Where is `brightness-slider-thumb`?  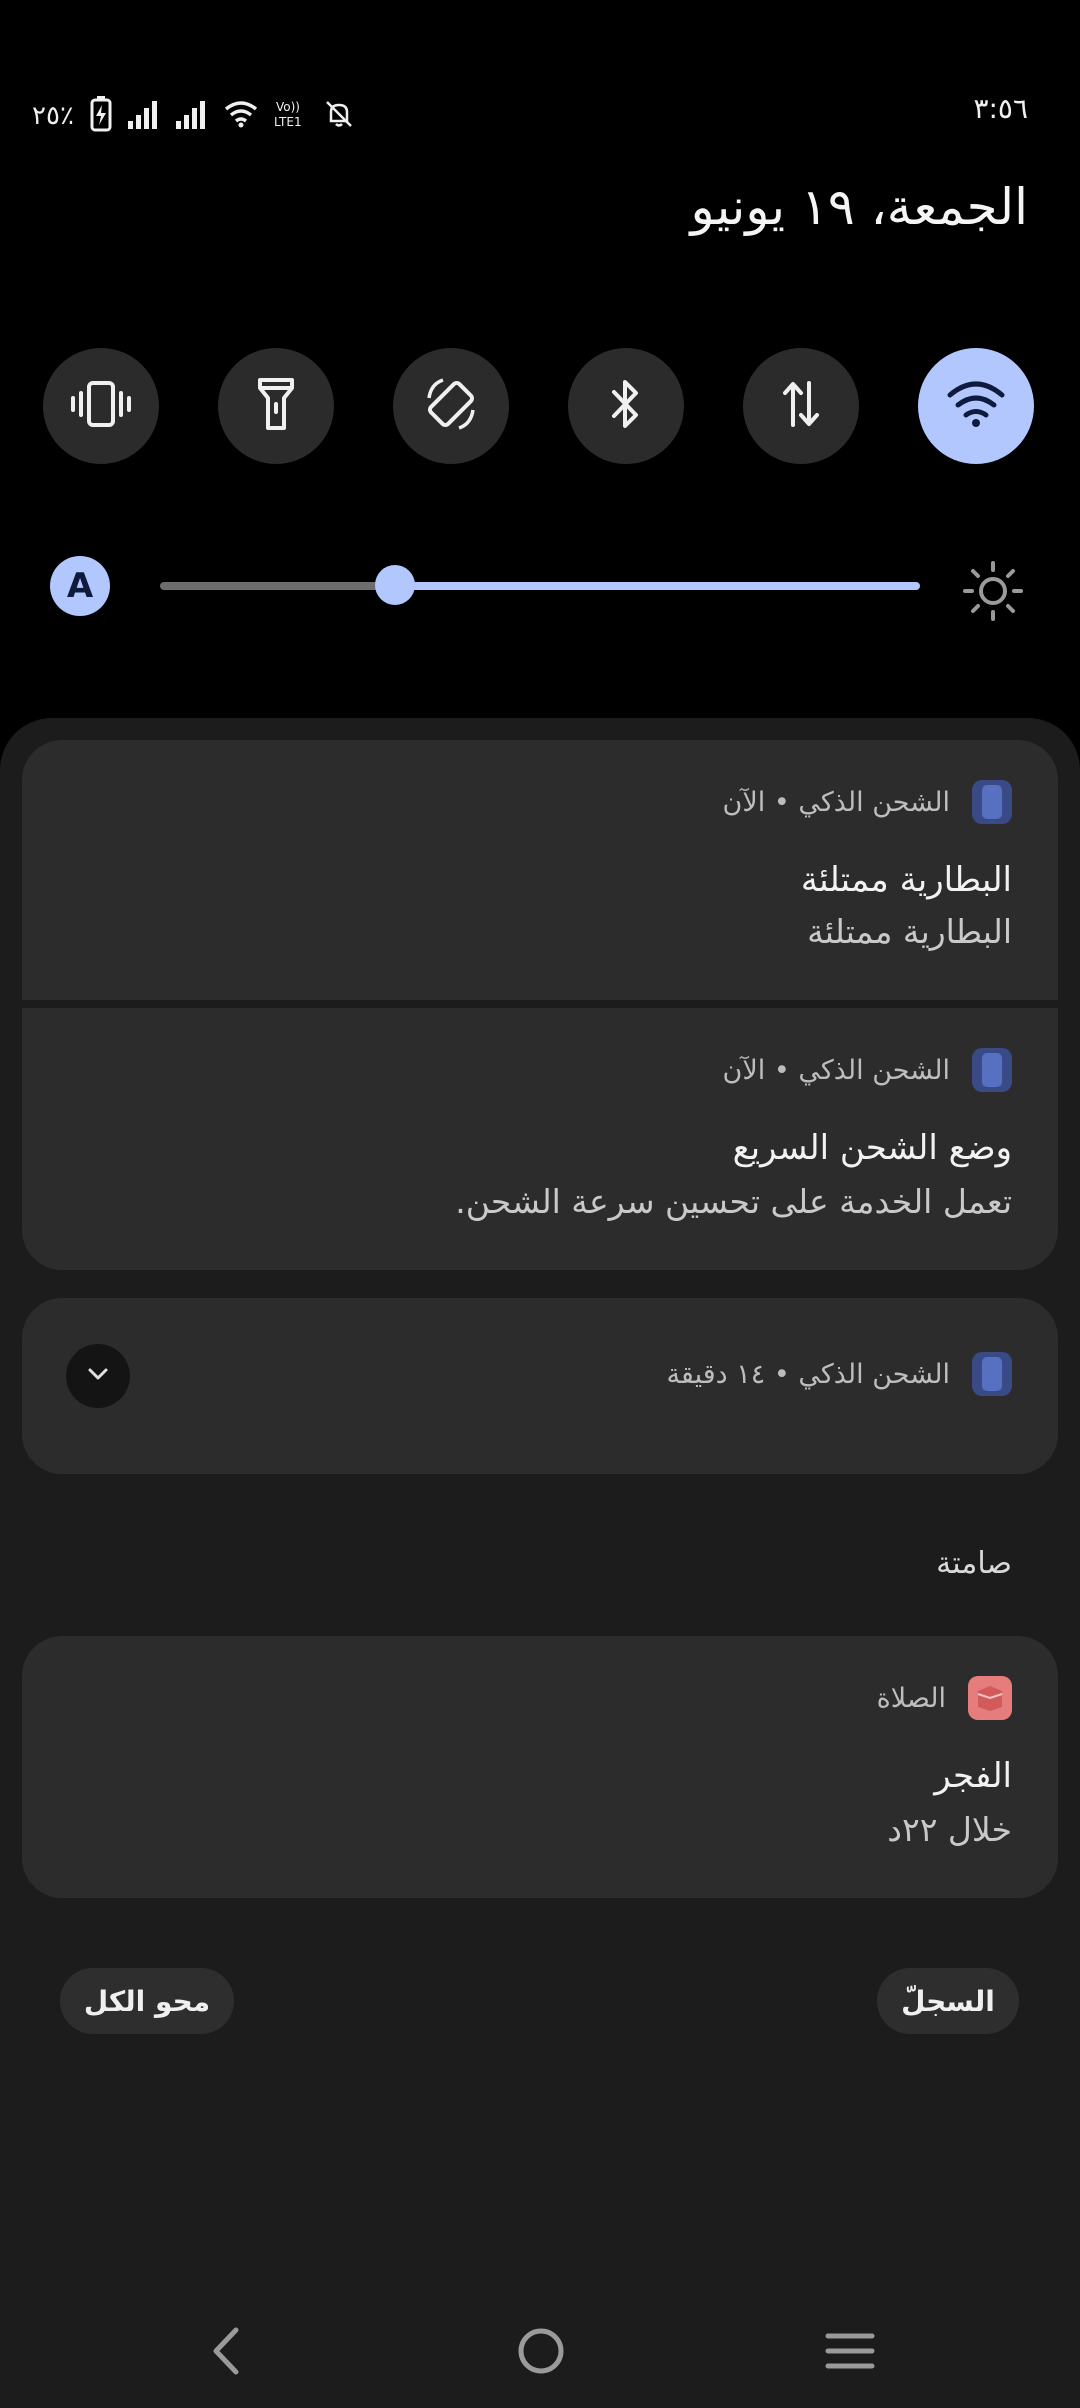 brightness-slider-thumb is located at coordinates (395, 585).